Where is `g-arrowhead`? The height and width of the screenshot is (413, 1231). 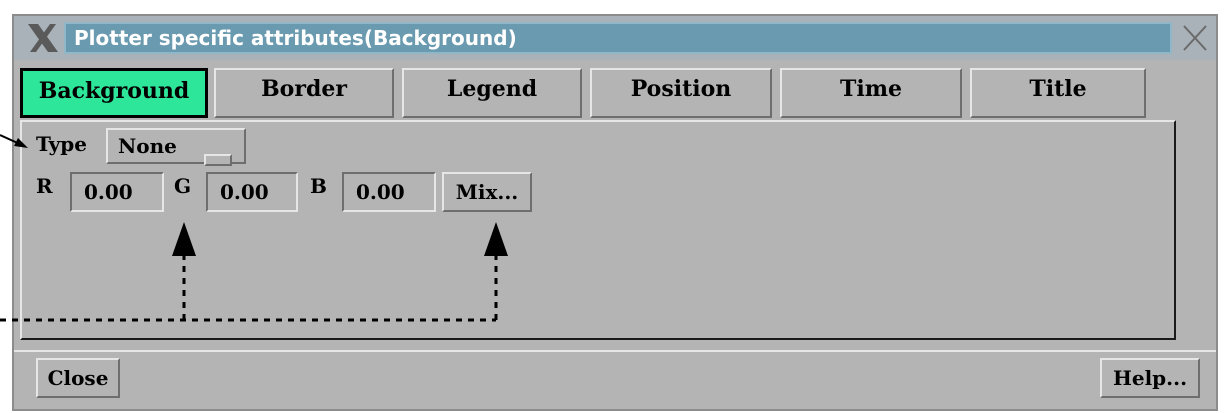 g-arrowhead is located at coordinates (184, 239).